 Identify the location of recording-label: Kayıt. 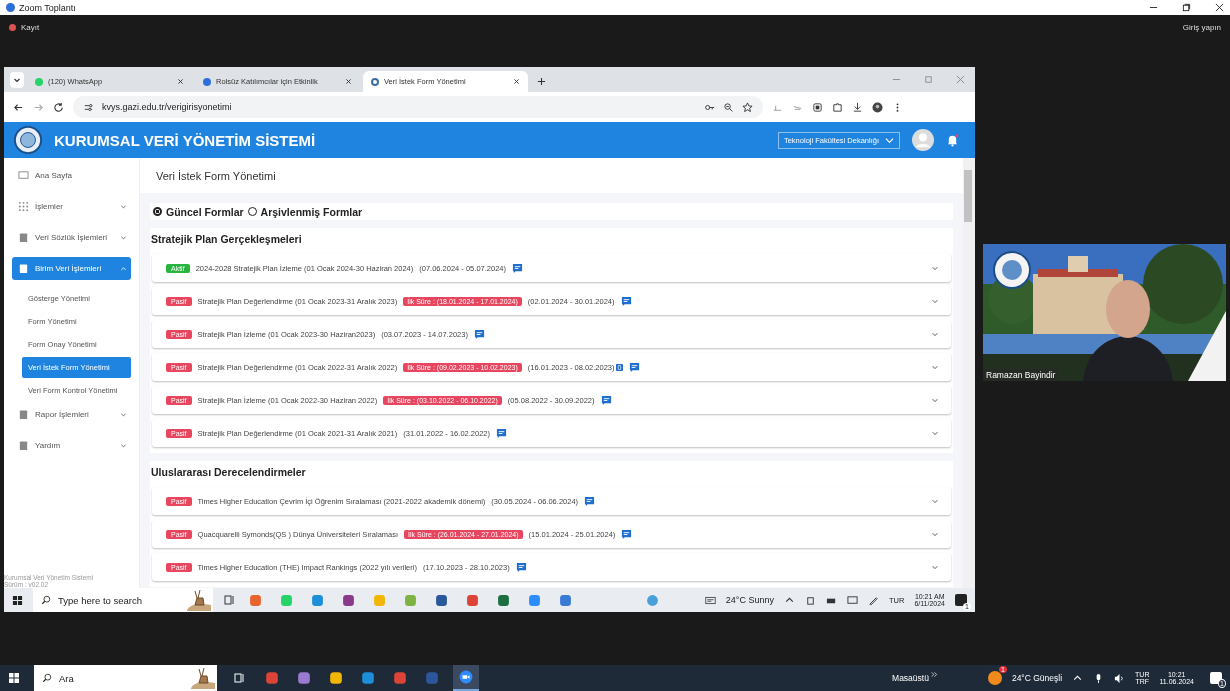
(30, 27).